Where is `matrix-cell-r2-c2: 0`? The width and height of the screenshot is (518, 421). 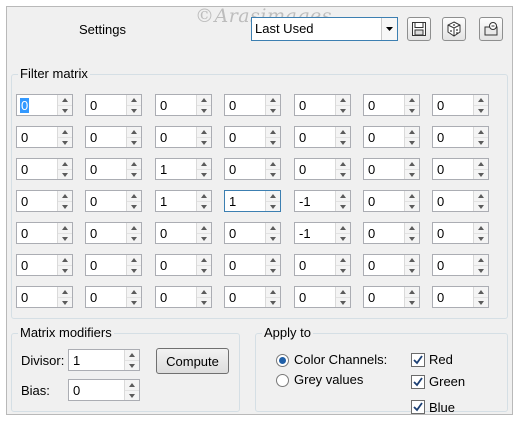 matrix-cell-r2-c2: 0 is located at coordinates (113, 137).